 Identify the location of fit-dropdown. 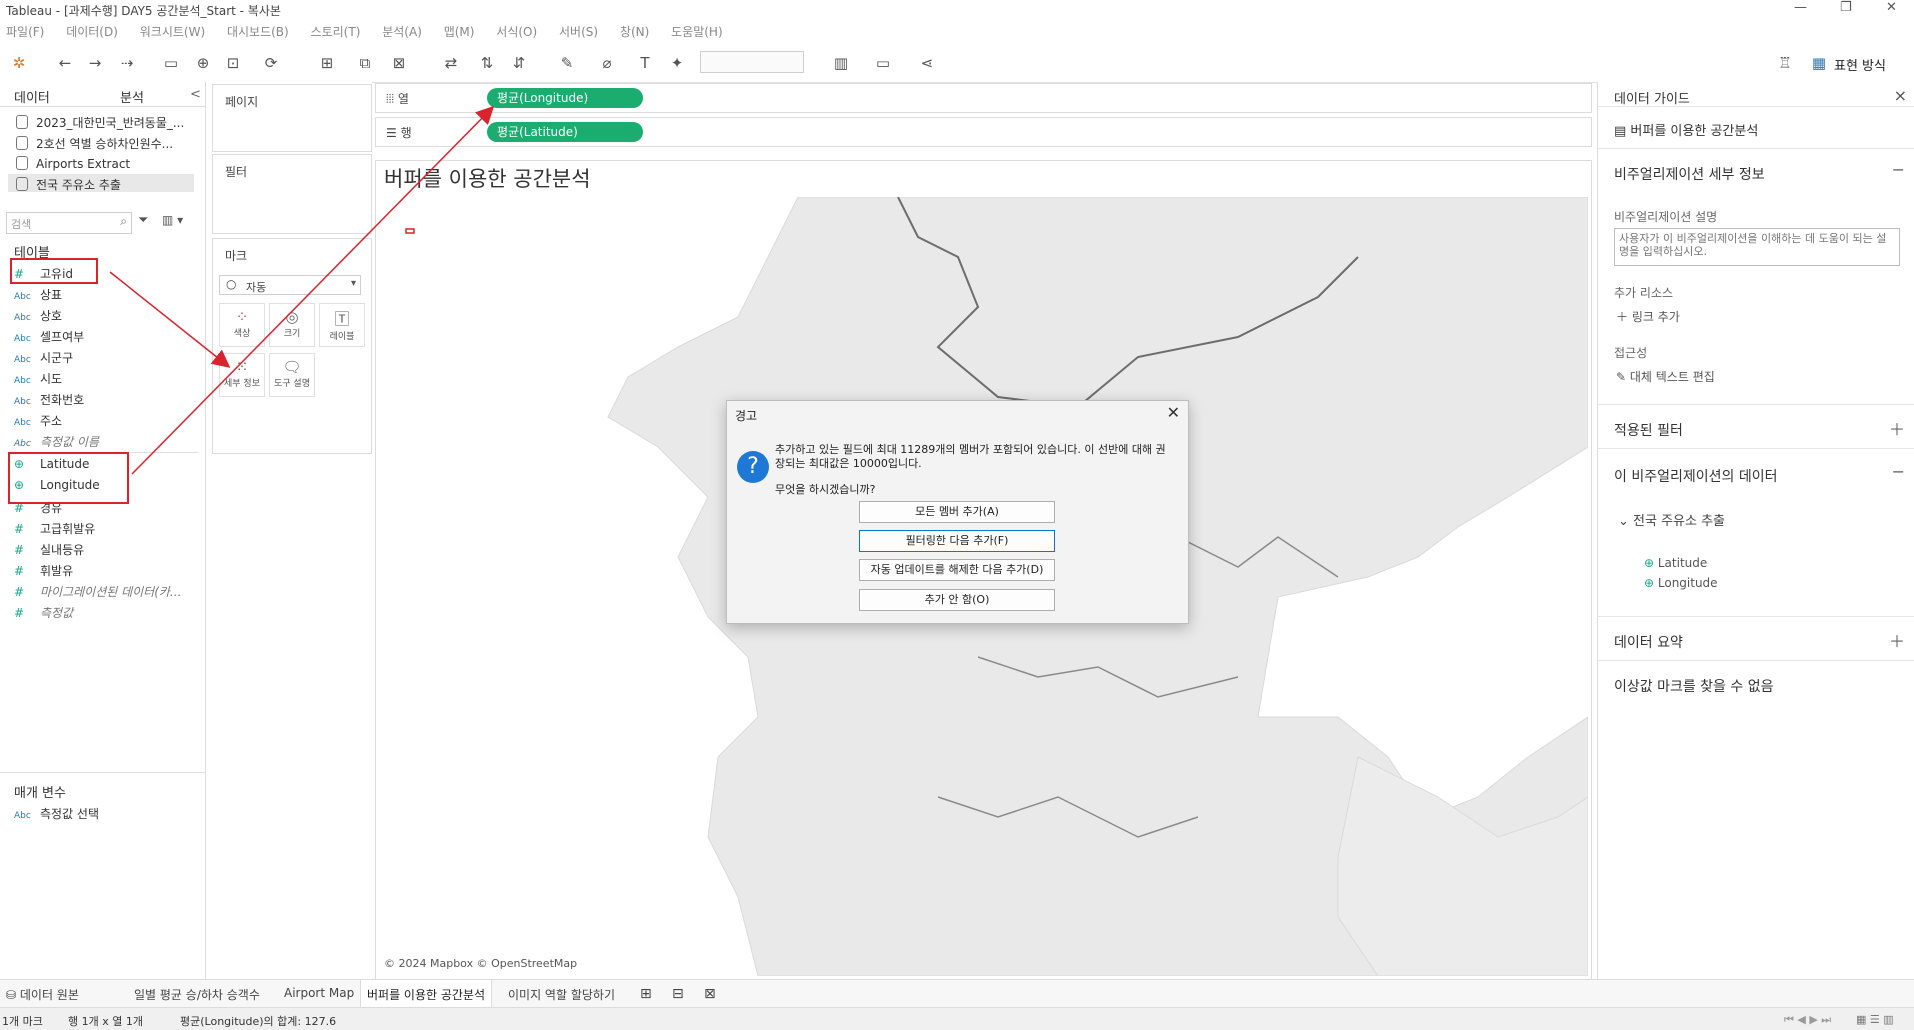
(752, 62).